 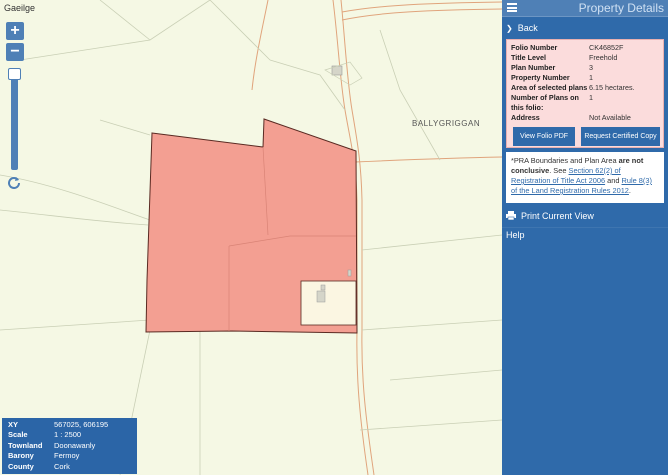 I want to click on folio-row: Number of Plans on this folio: 1, so click(x=573, y=103).